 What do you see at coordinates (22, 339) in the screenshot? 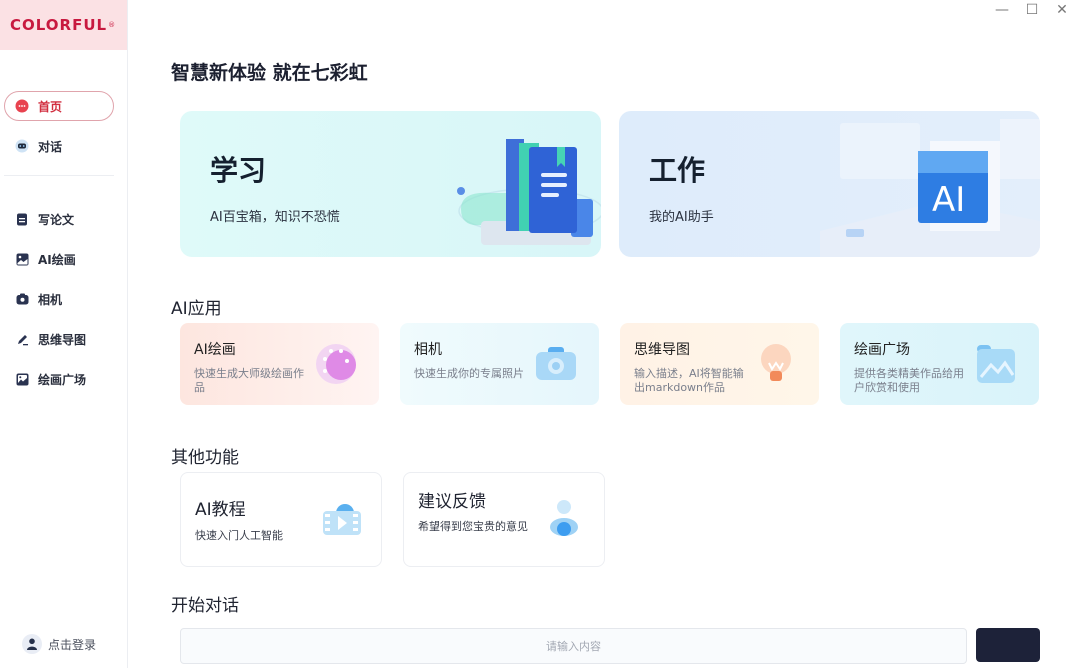
I see `pen-icon` at bounding box center [22, 339].